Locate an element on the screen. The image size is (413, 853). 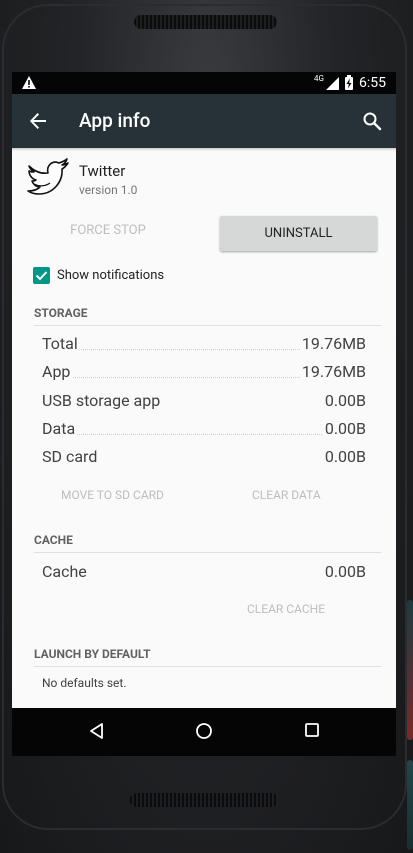
launch-divider is located at coordinates (207, 666).